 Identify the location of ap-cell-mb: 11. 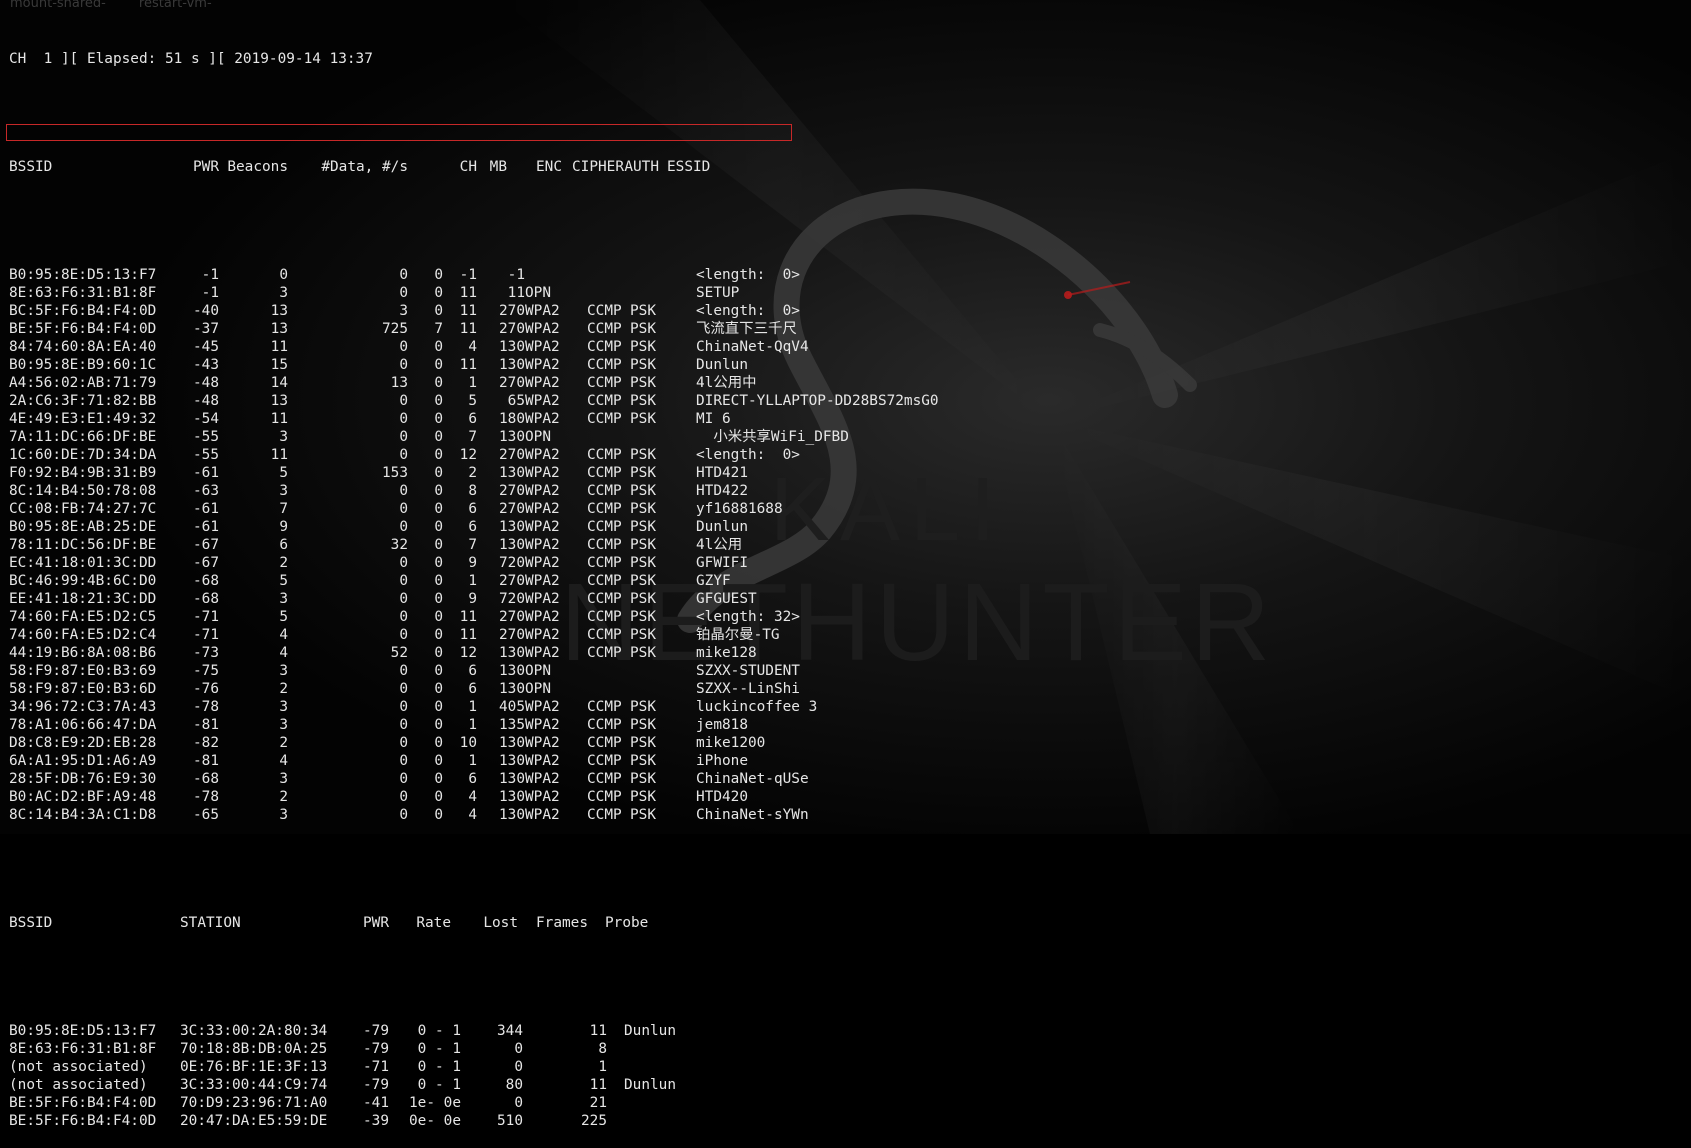
(516, 293).